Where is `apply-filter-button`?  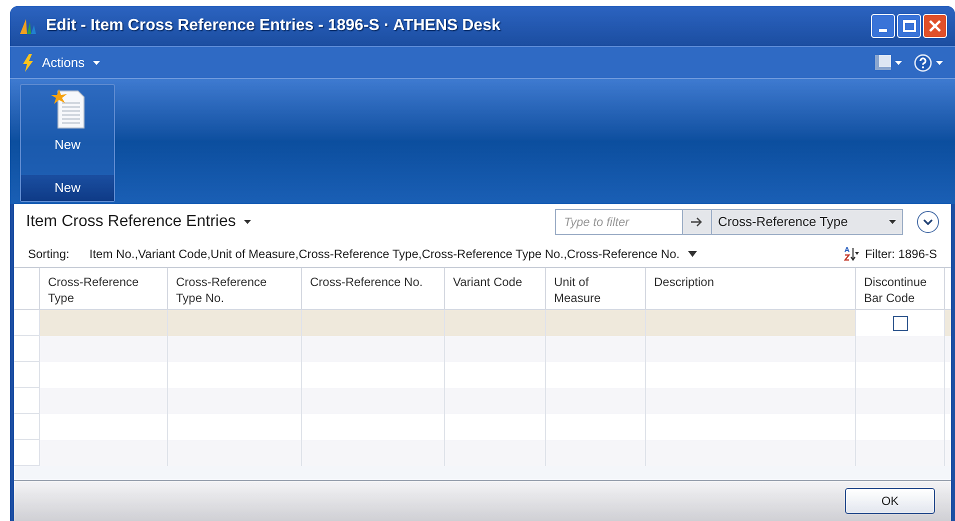
apply-filter-button is located at coordinates (697, 222).